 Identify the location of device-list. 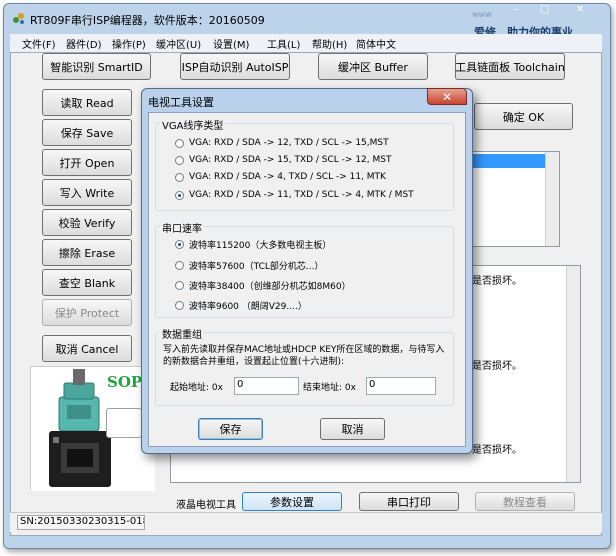
(515, 199).